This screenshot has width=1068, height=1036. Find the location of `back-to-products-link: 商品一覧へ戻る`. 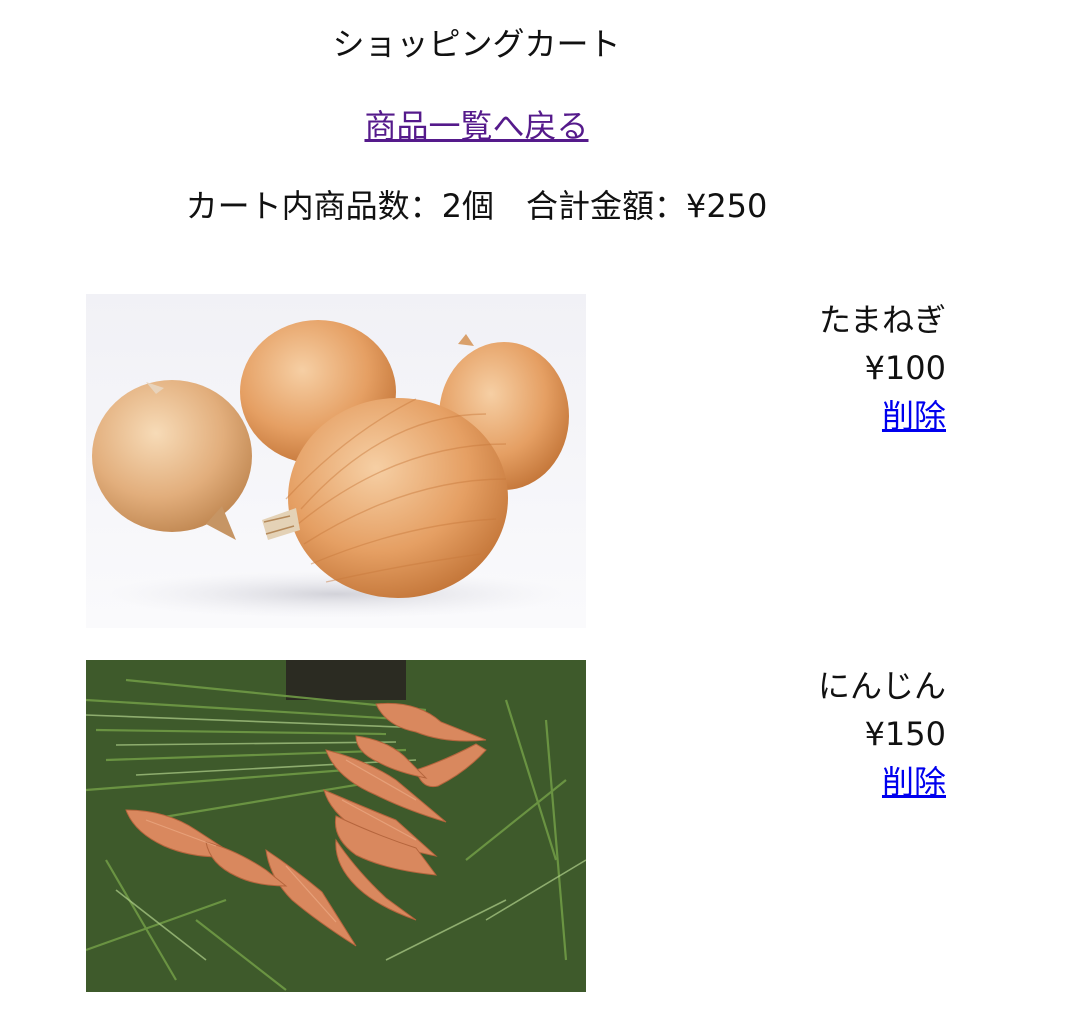

back-to-products-link: 商品一覧へ戻る is located at coordinates (476, 126).